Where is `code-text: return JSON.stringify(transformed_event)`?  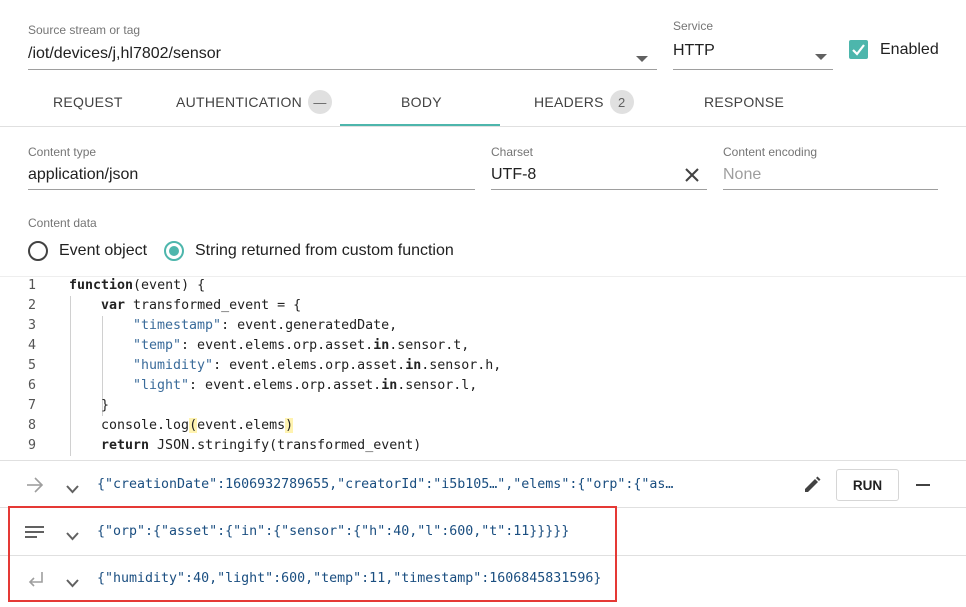
code-text: return JSON.stringify(transformed_event) is located at coordinates (261, 445).